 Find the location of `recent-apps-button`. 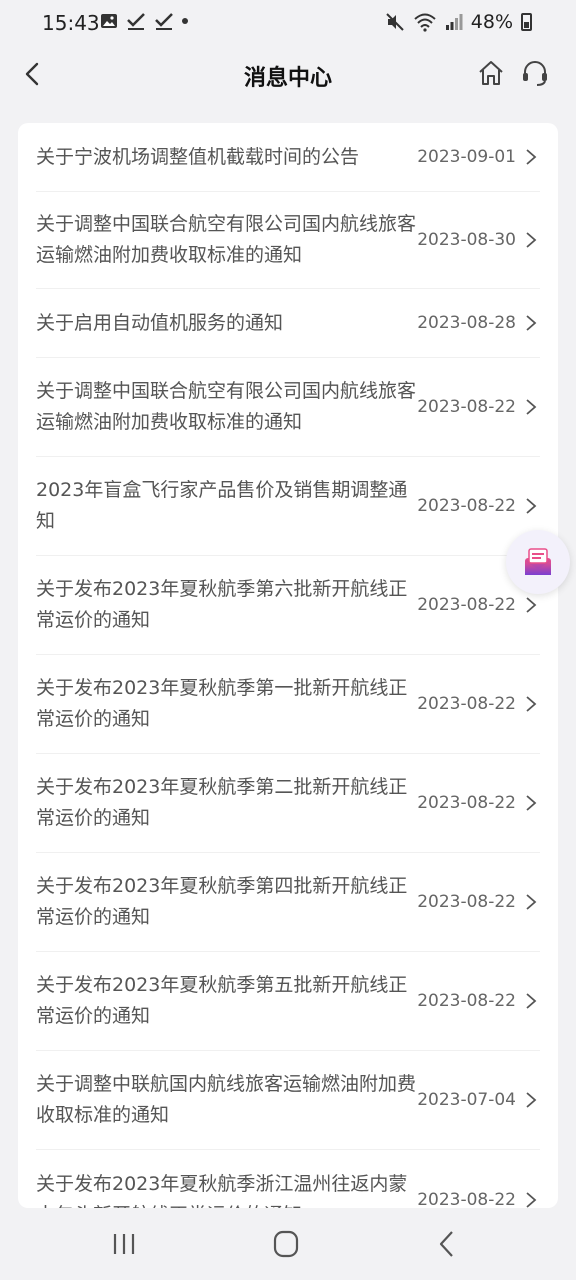

recent-apps-button is located at coordinates (124, 1244).